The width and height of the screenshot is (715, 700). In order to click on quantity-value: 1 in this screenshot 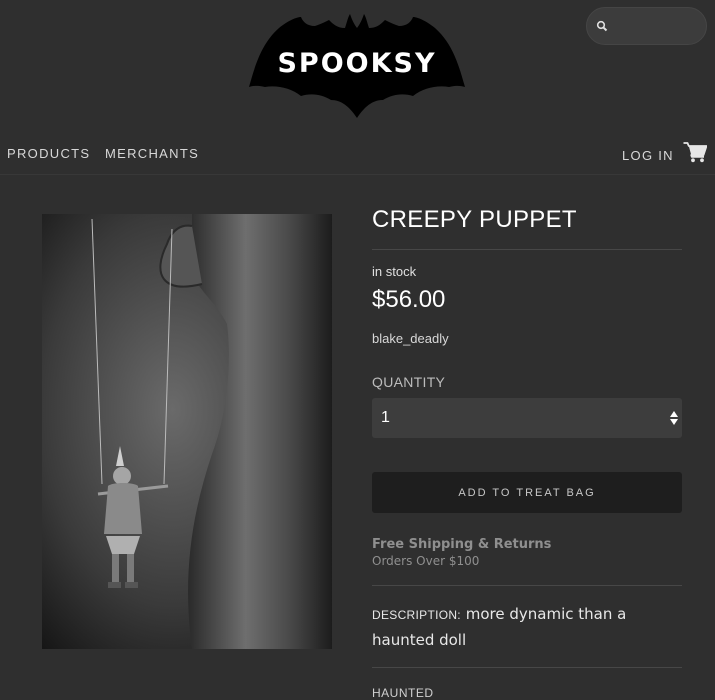, I will do `click(385, 417)`.